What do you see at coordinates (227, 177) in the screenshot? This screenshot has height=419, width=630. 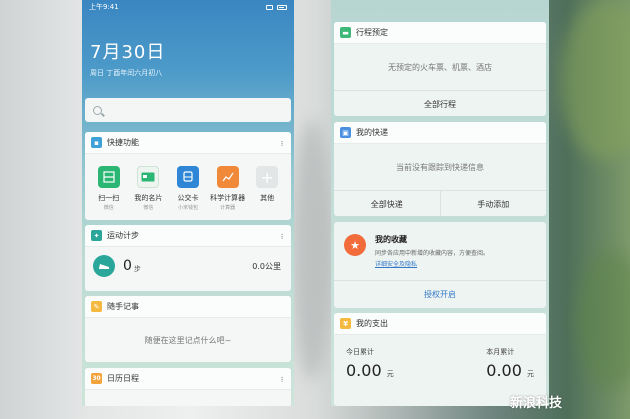 I see `chart-icon` at bounding box center [227, 177].